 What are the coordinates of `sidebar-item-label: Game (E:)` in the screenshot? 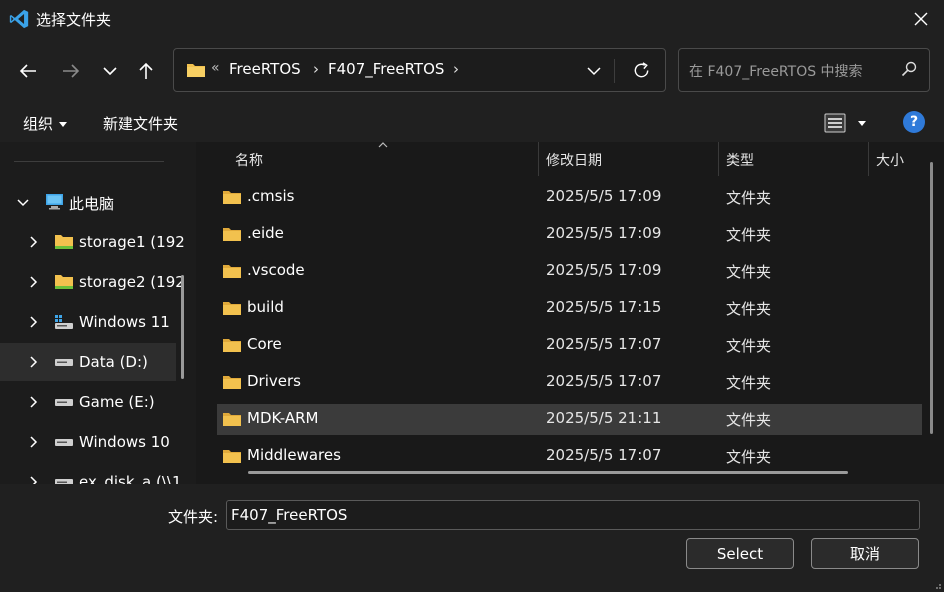 It's located at (117, 402).